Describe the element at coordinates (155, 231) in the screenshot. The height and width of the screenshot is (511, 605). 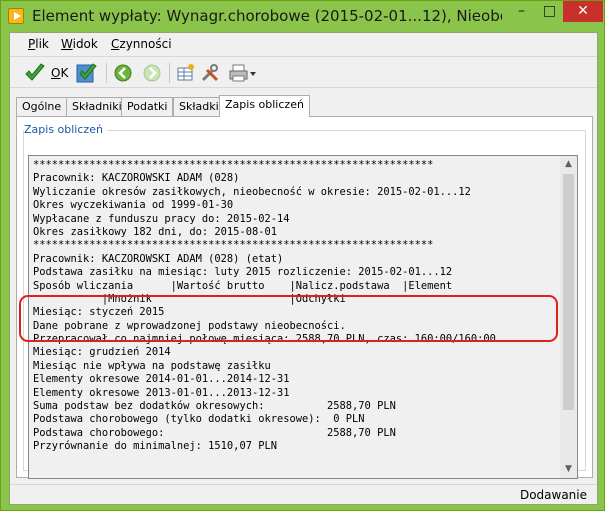
I see `log-line: Okres zasiłkowy 182 dni, do: 2015-08-01` at that location.